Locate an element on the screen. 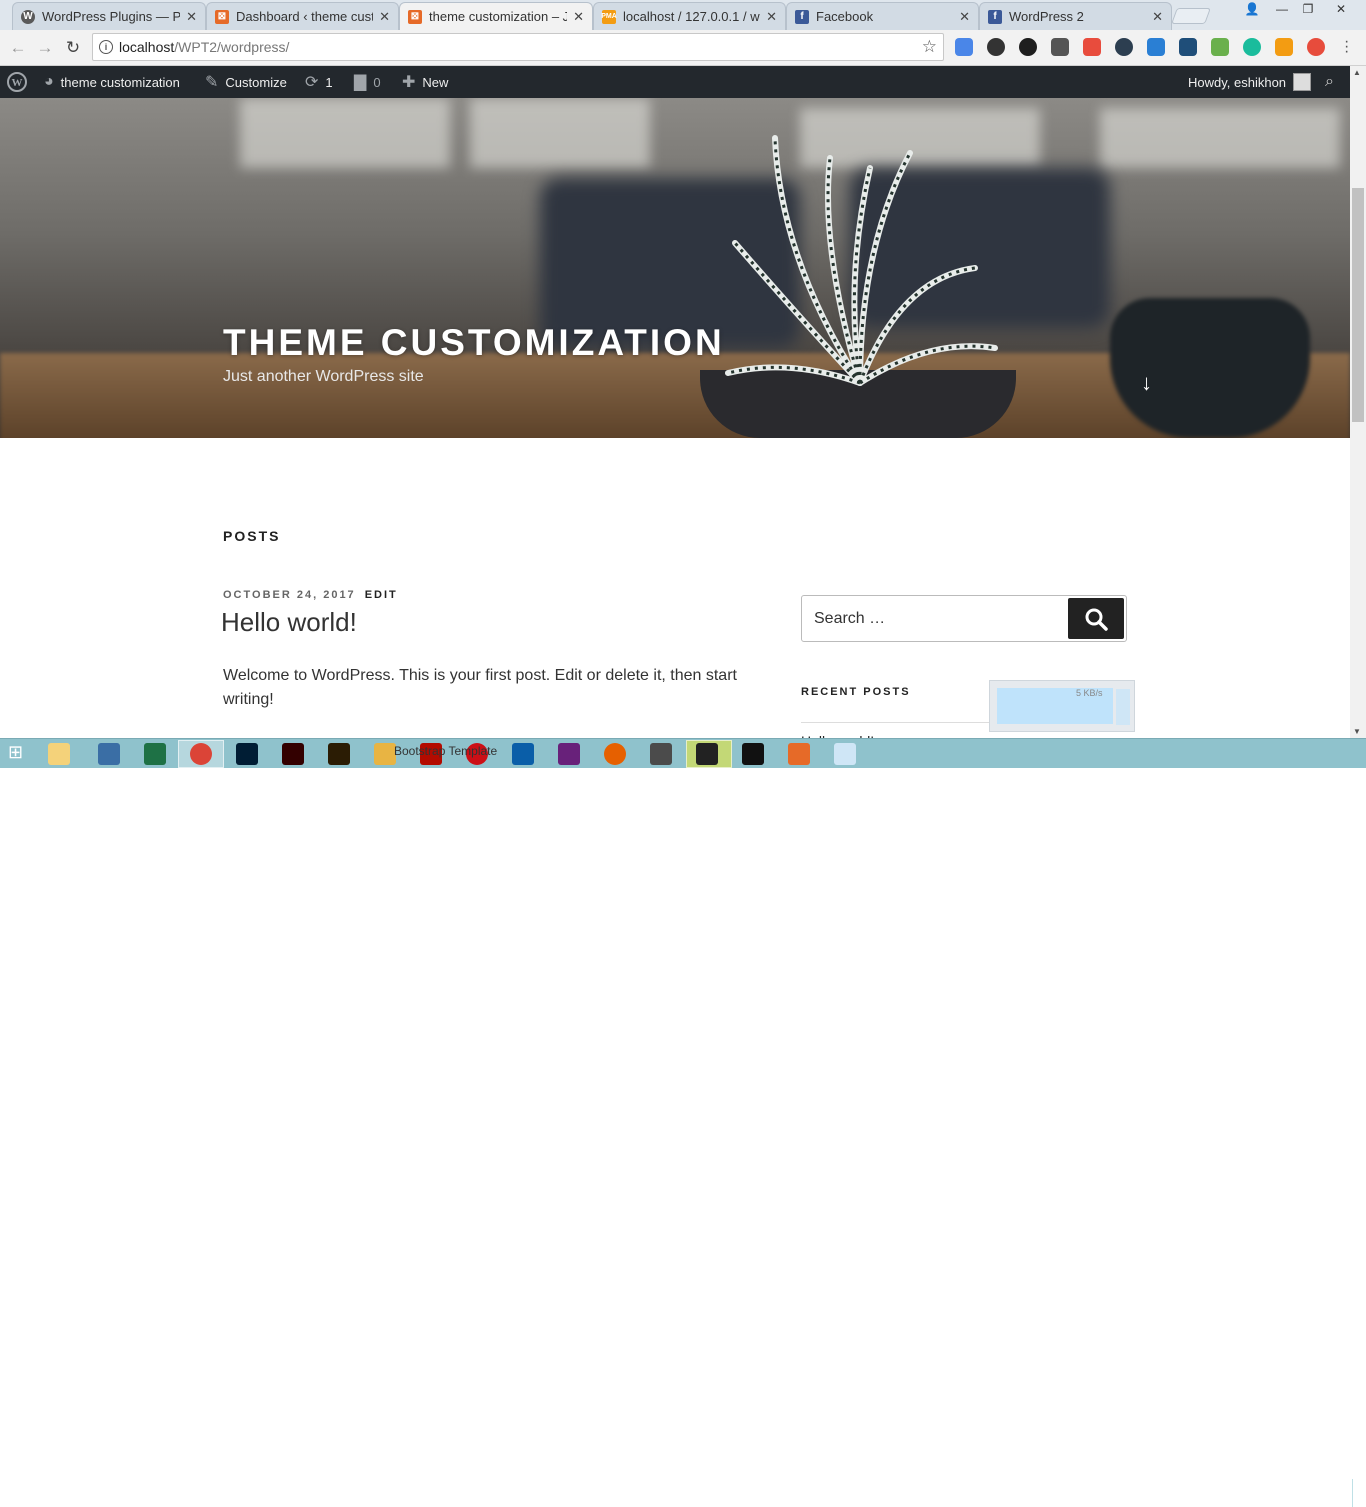 The image size is (1366, 1507). show-desktop-button is located at coordinates (1359, 1493).